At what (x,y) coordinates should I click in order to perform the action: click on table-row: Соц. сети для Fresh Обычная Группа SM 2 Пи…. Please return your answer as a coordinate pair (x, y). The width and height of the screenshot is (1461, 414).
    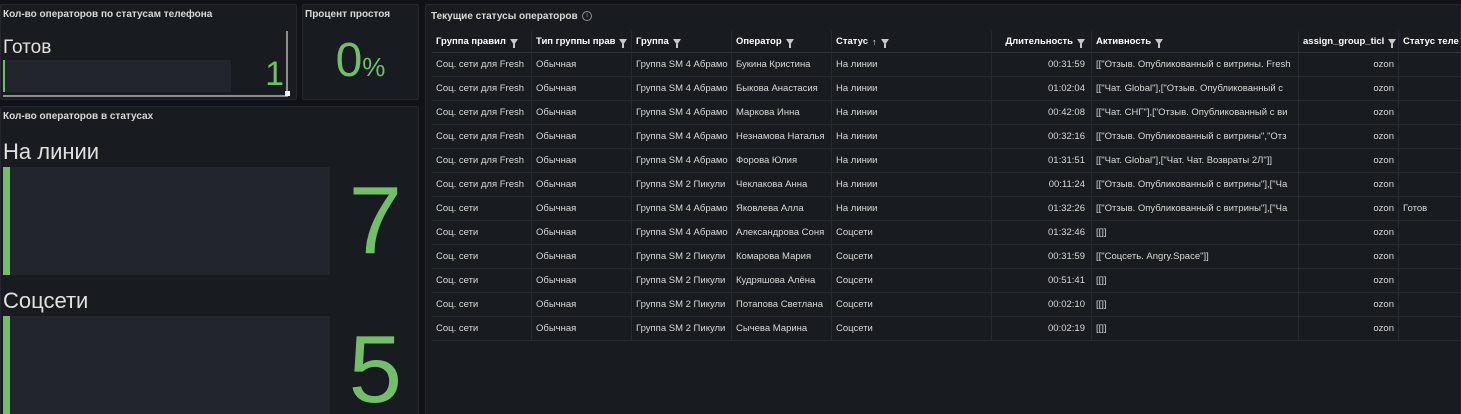
    Looking at the image, I should click on (946, 185).